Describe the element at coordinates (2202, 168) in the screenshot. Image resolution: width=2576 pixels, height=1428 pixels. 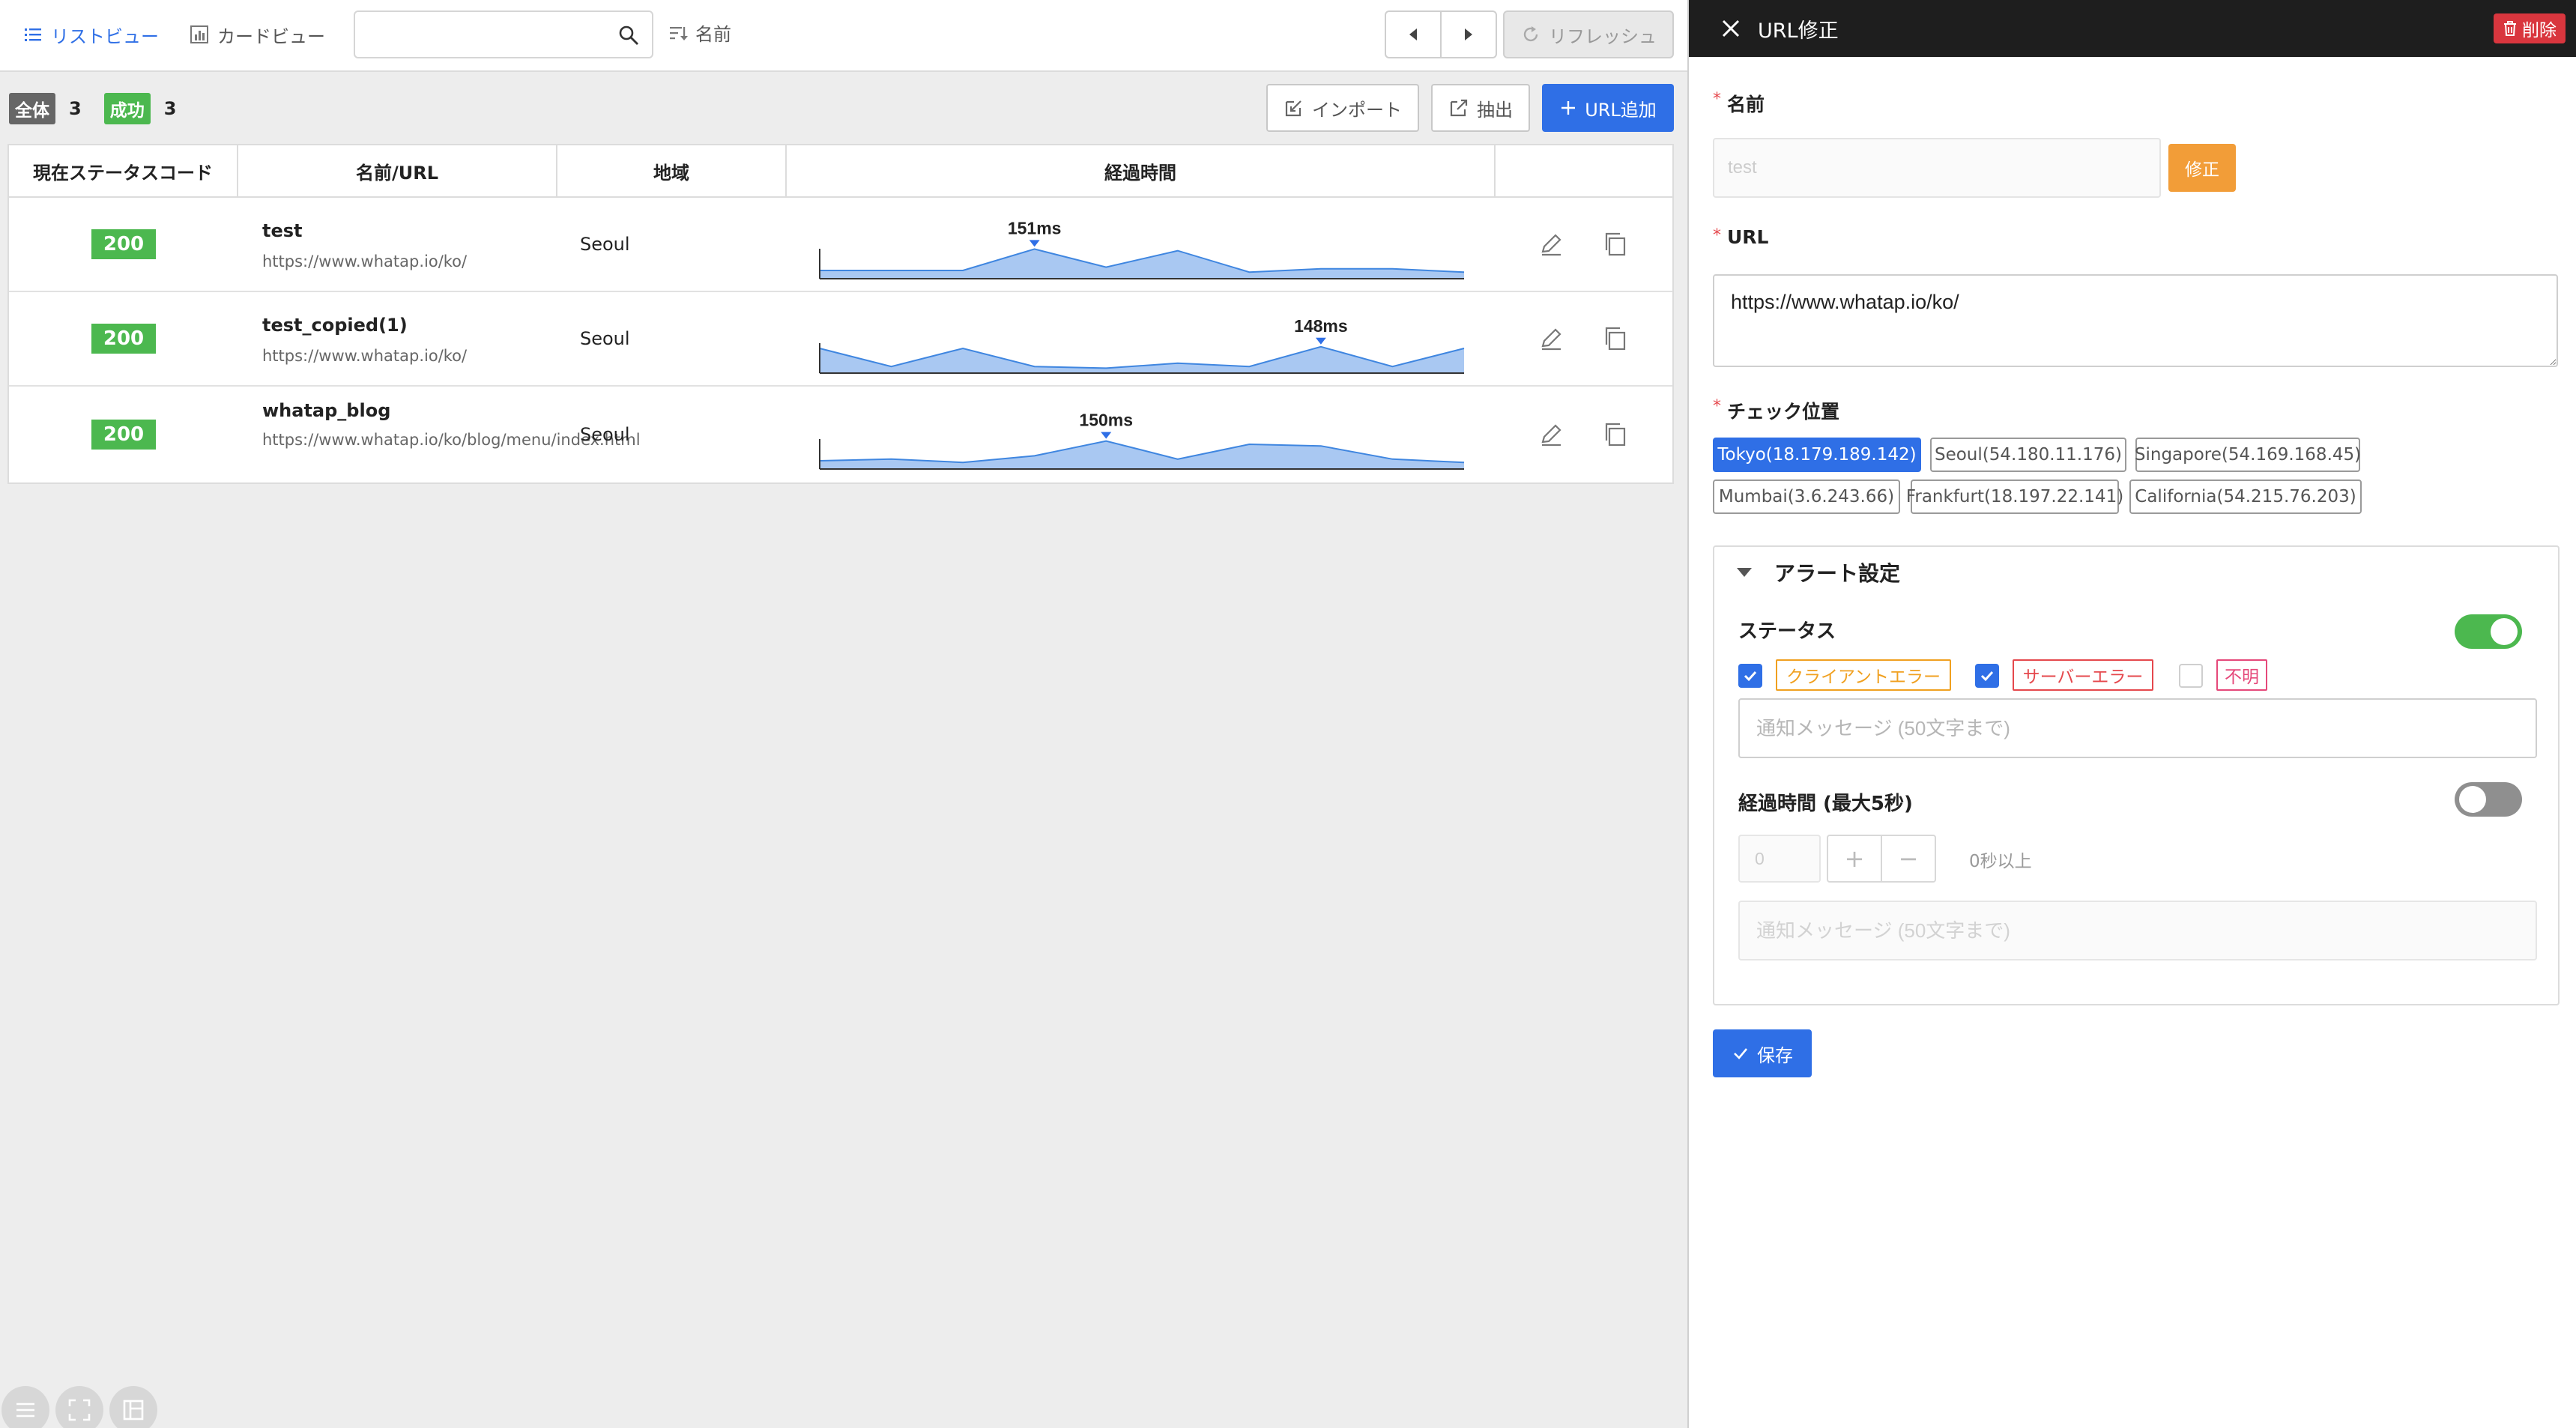
I see `edit-name-button: 修正` at that location.